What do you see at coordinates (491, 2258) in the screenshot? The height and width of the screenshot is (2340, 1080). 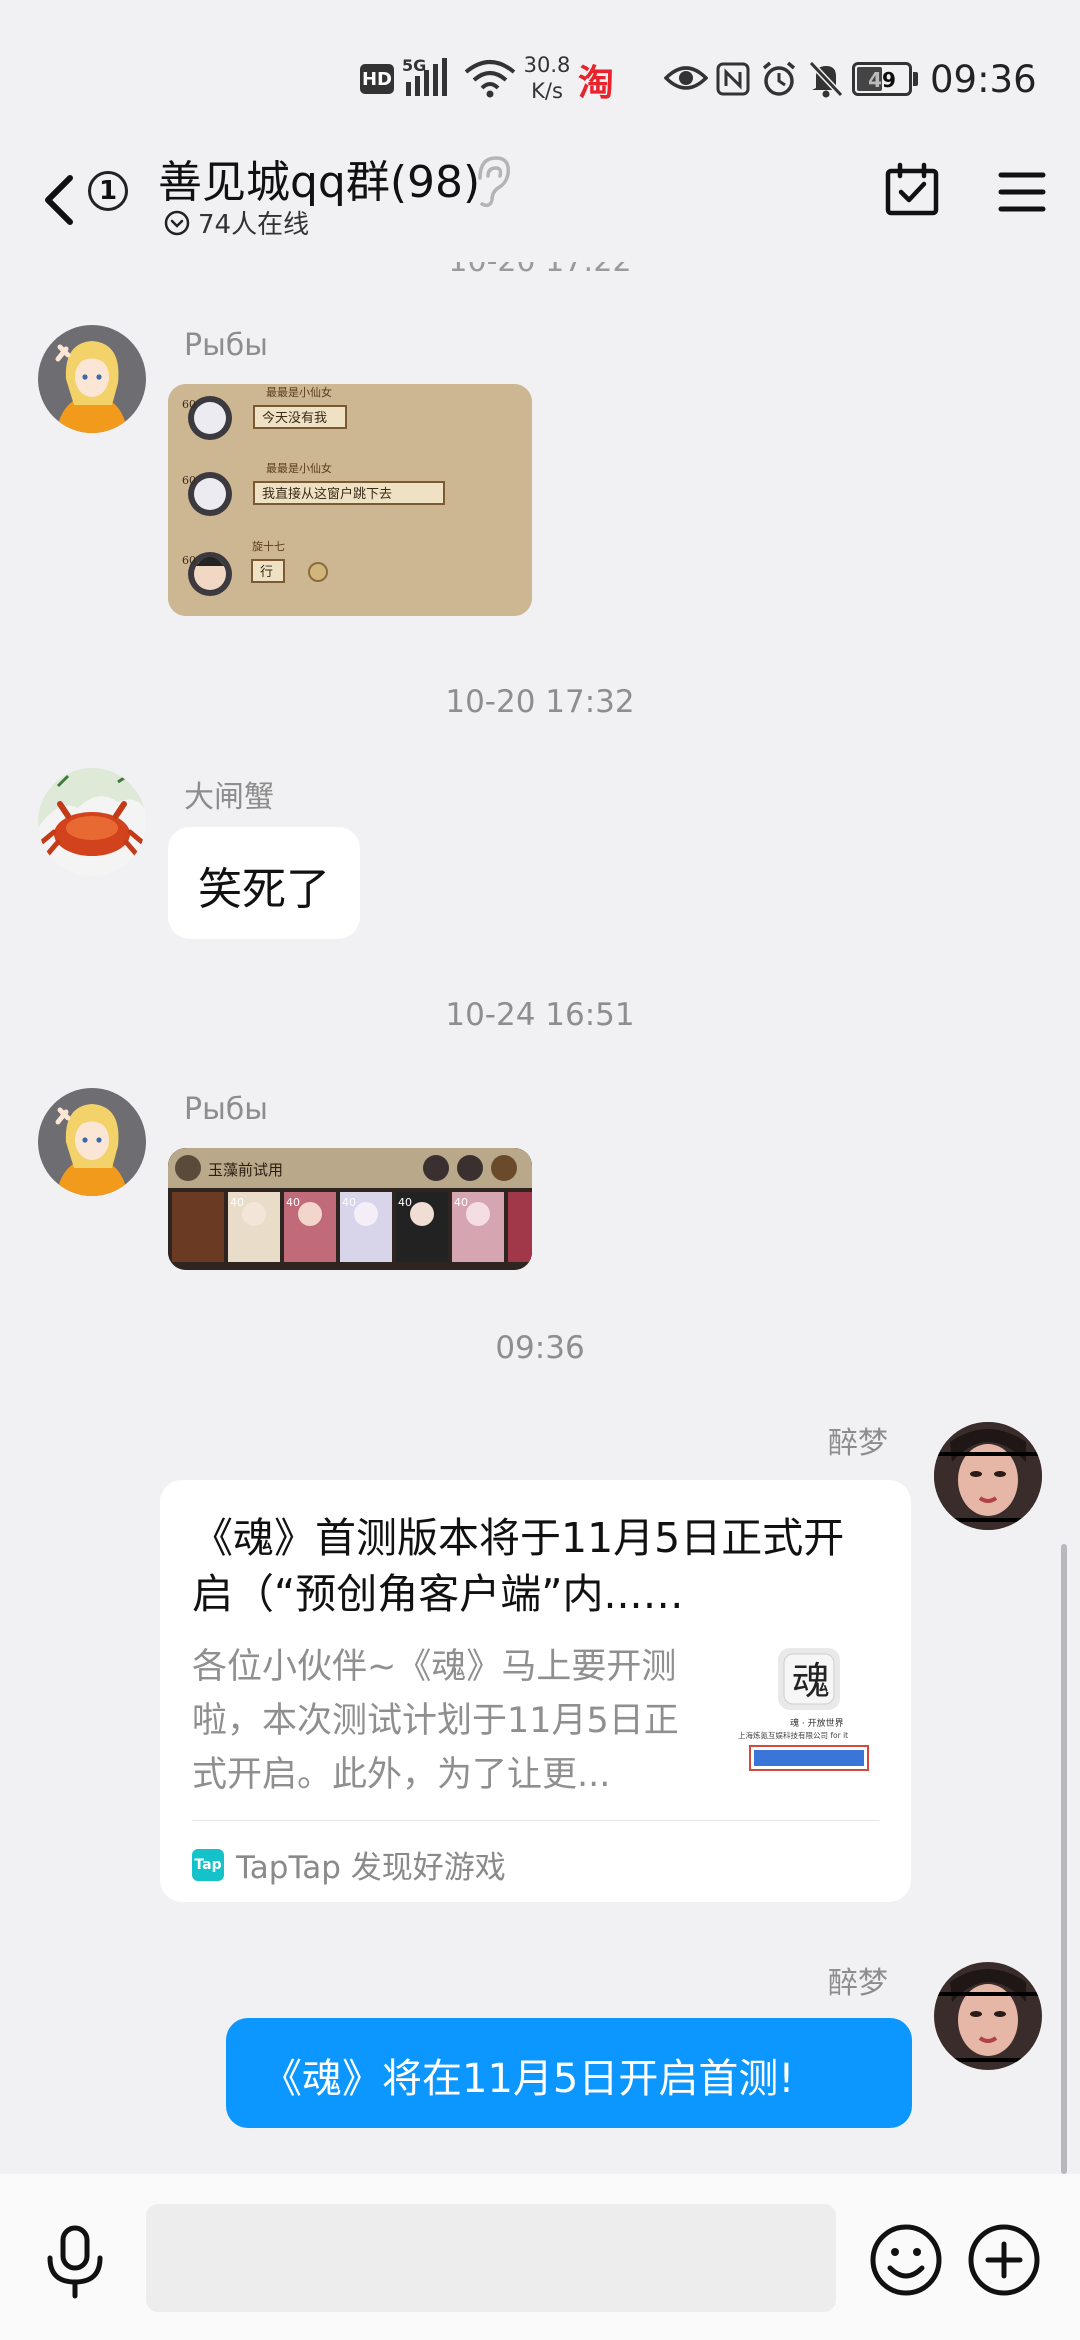 I see `message-input` at bounding box center [491, 2258].